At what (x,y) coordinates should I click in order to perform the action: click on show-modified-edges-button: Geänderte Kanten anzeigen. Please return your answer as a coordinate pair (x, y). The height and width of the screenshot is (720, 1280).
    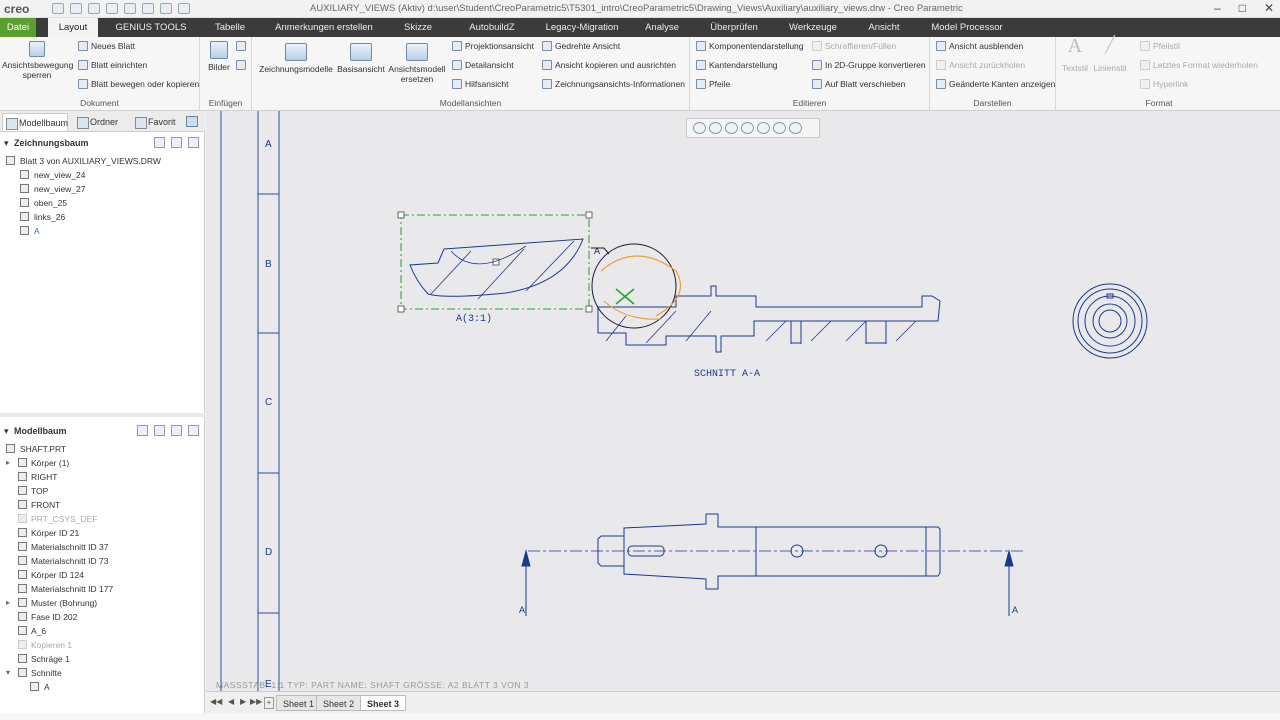
    Looking at the image, I should click on (995, 84).